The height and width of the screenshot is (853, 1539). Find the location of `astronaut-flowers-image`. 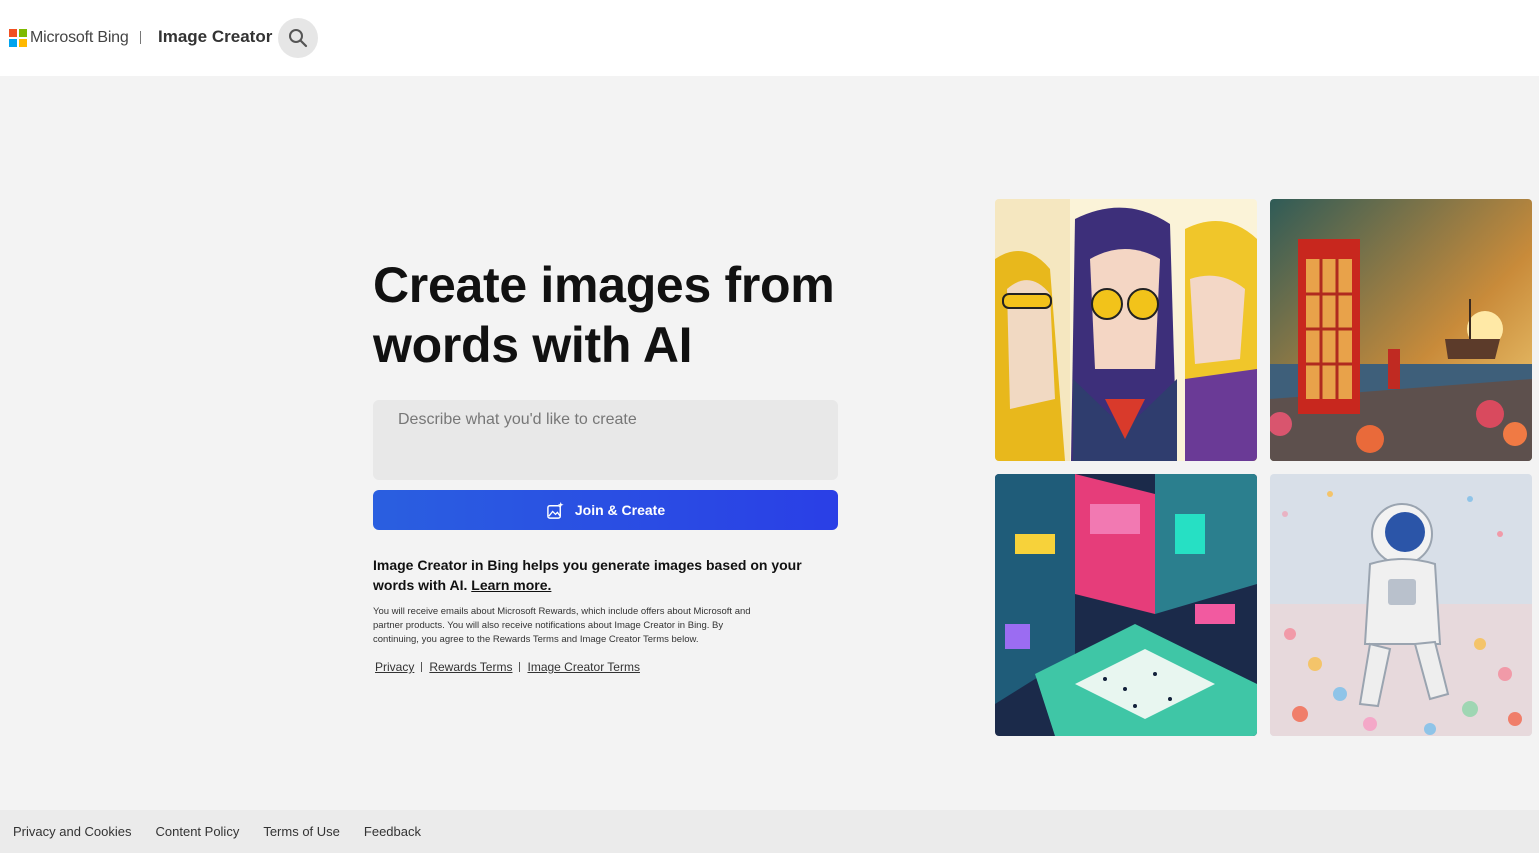

astronaut-flowers-image is located at coordinates (1401, 605).